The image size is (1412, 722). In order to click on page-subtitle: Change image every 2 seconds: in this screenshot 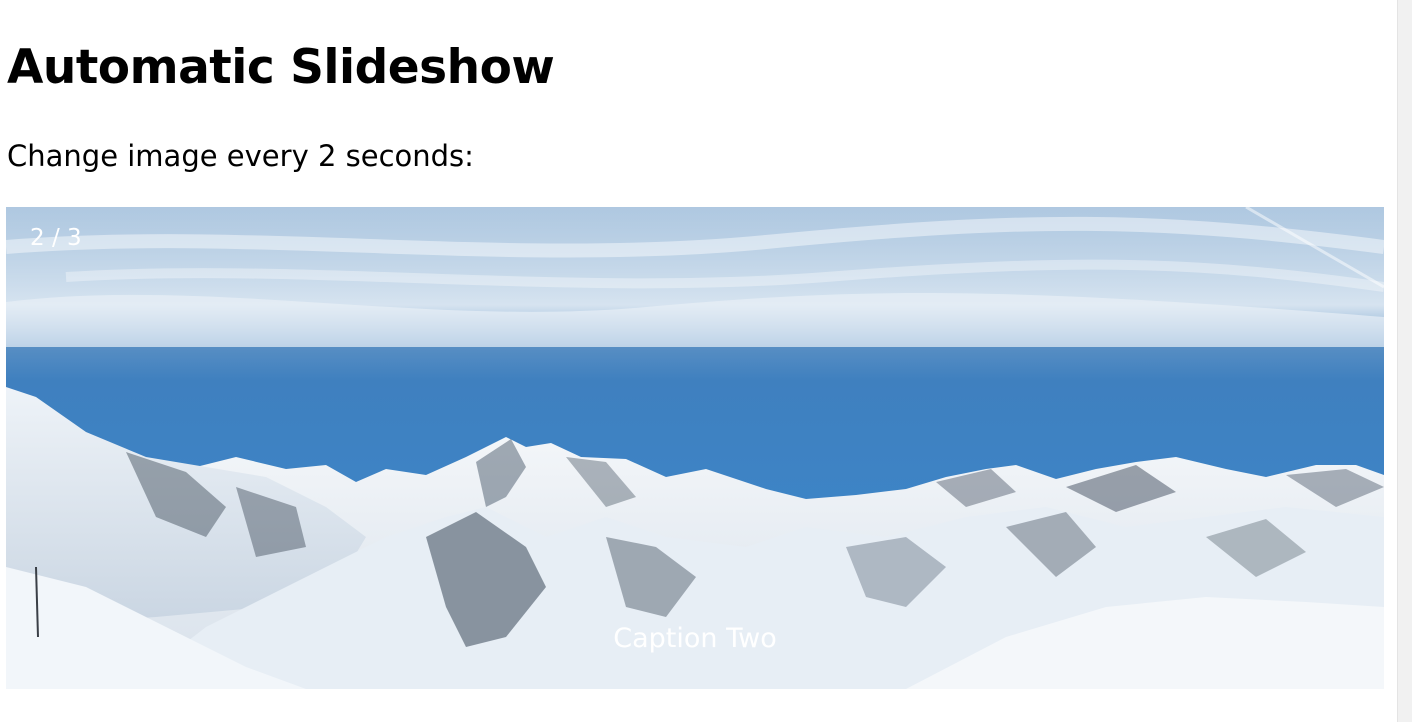, I will do `click(240, 156)`.